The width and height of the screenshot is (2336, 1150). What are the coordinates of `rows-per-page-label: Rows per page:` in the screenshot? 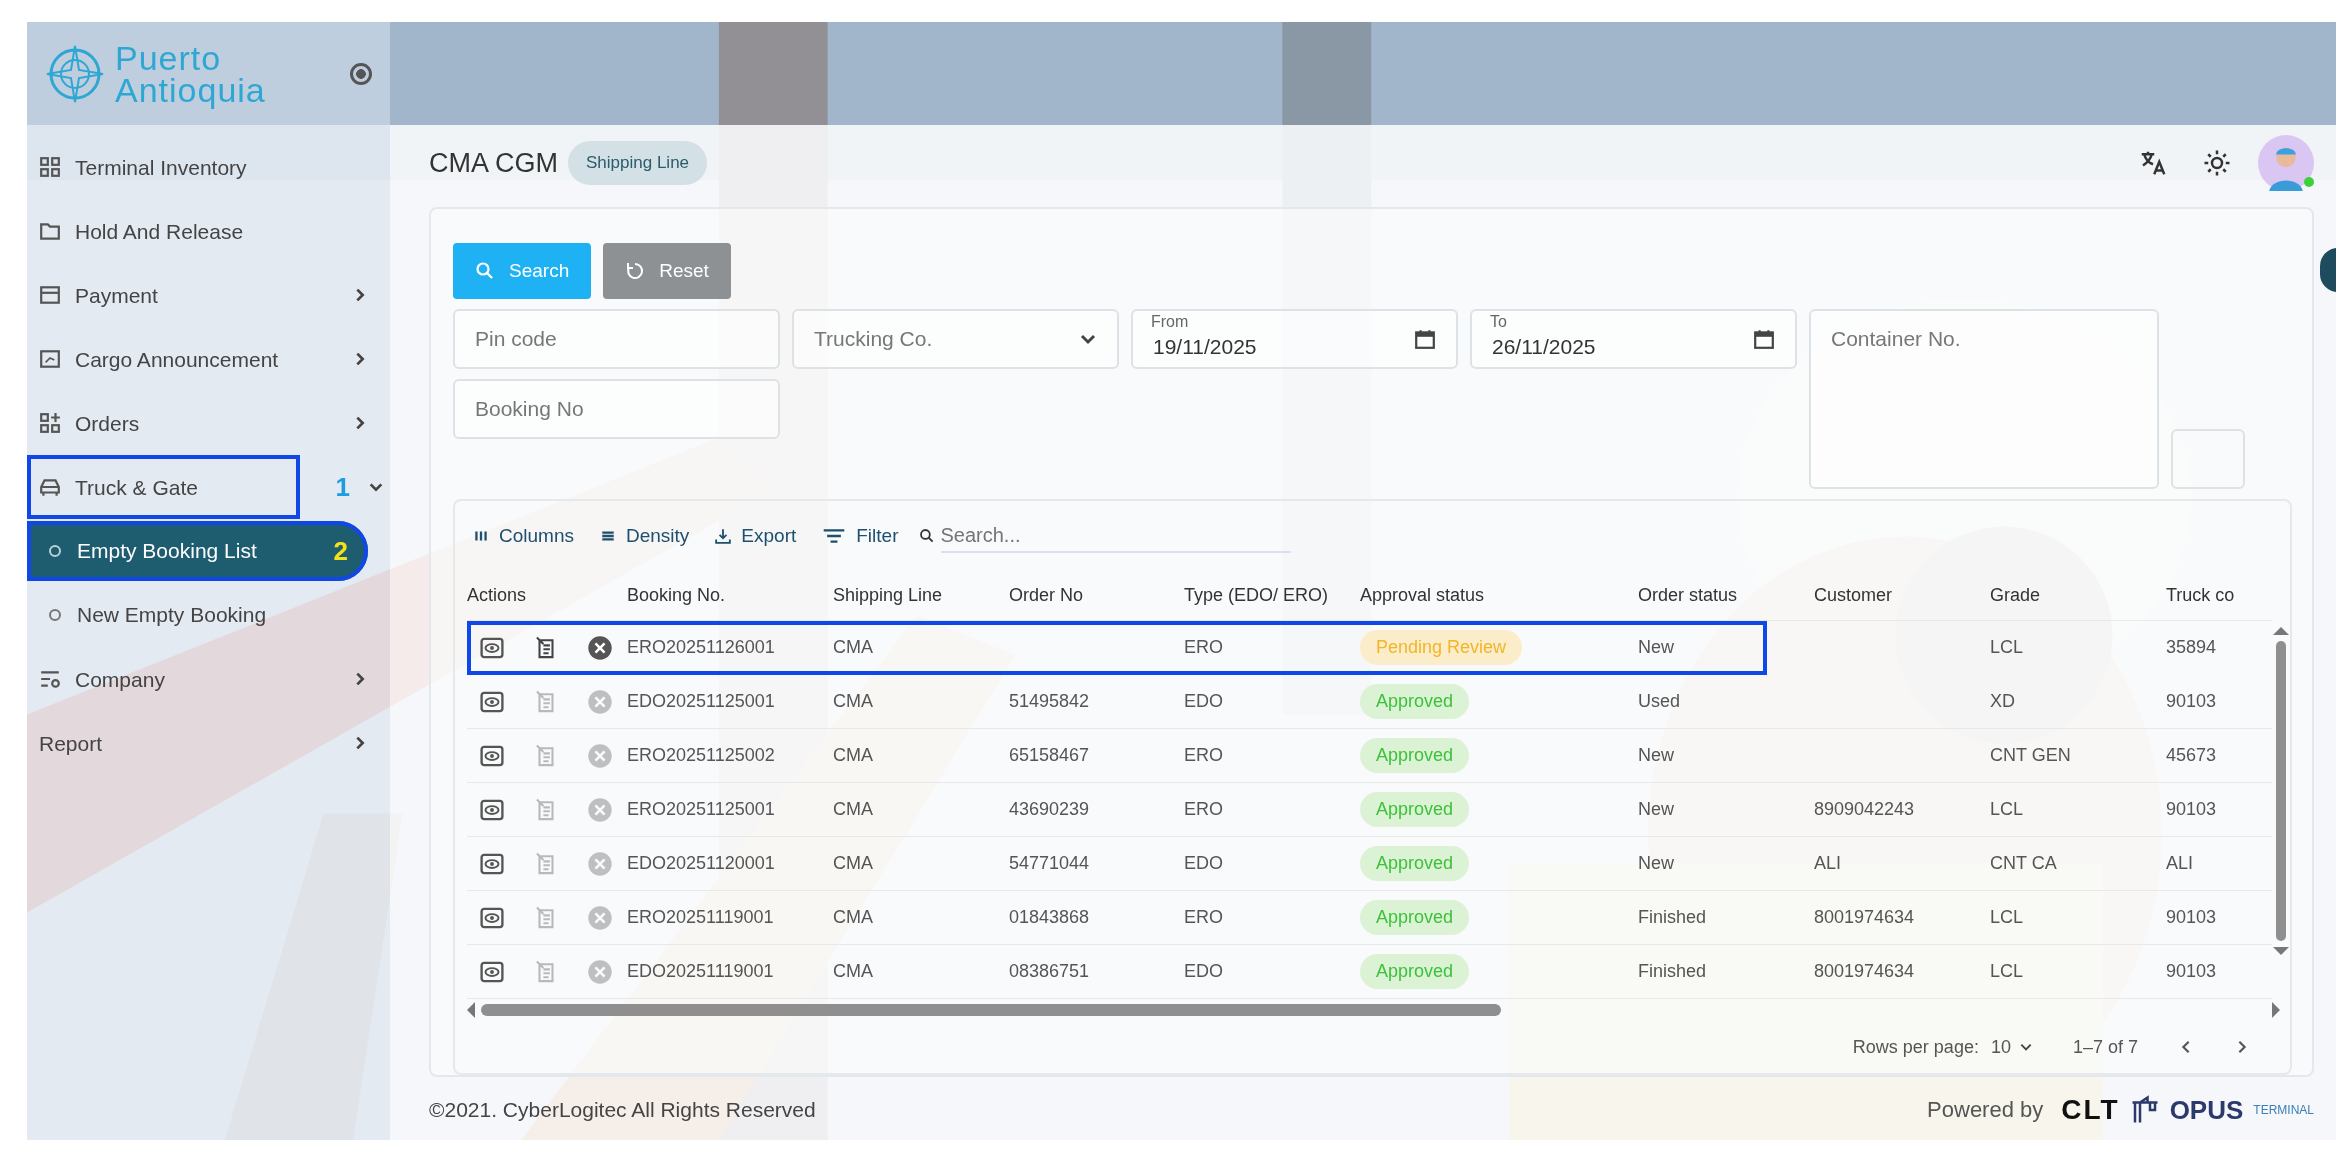 It's located at (1915, 1047).